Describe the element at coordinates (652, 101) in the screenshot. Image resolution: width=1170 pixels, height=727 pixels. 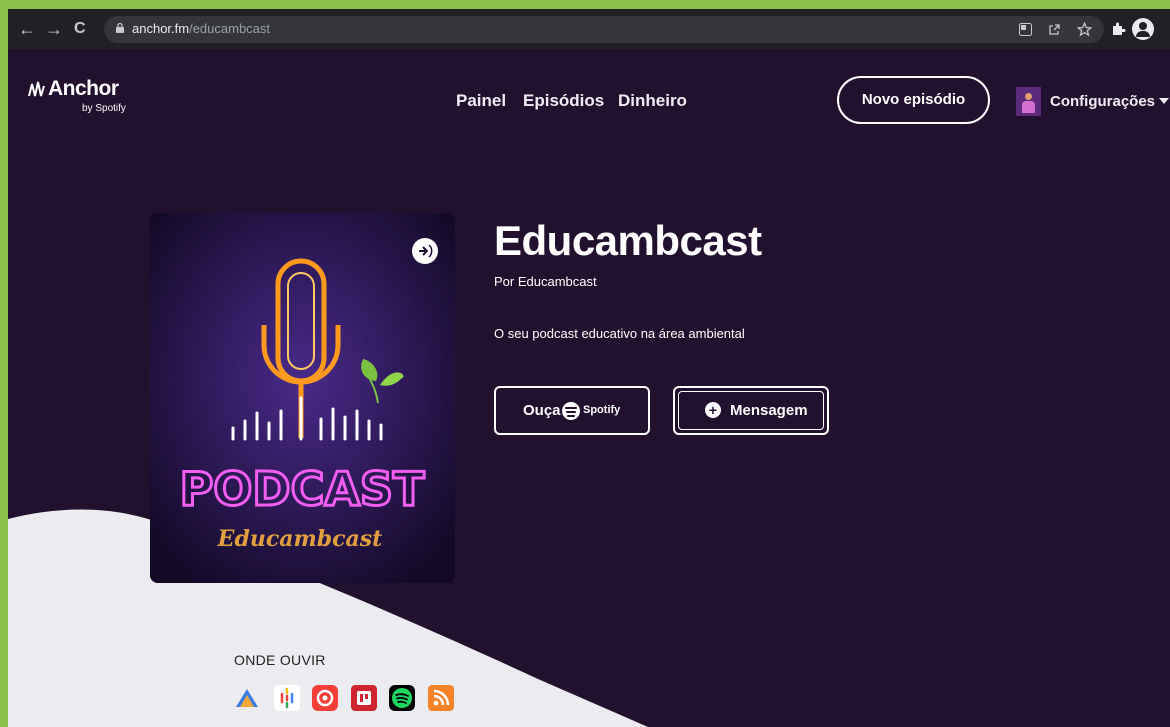
I see `nav-dinheiro: Dinheiro` at that location.